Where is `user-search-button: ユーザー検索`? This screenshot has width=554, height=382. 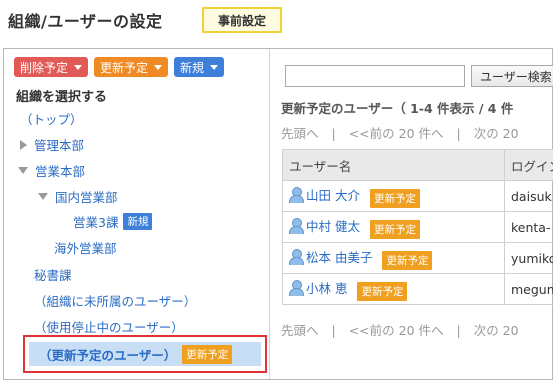
user-search-button: ユーザー検索 is located at coordinates (512, 76).